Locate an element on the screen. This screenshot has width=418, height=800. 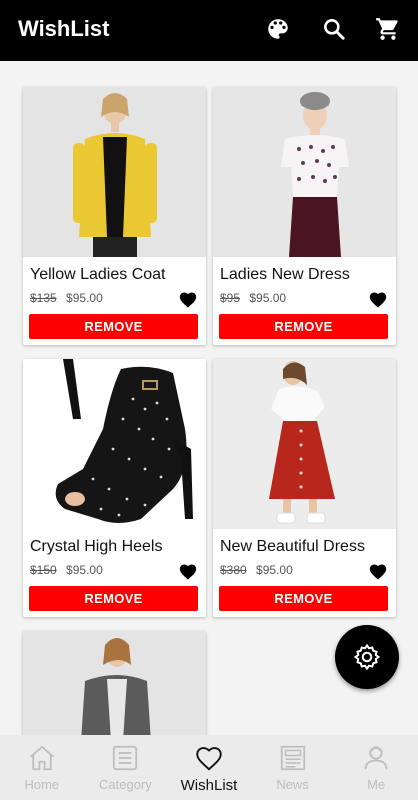
bottom-nav: Home Category WishList News Me is located at coordinates (209, 767).